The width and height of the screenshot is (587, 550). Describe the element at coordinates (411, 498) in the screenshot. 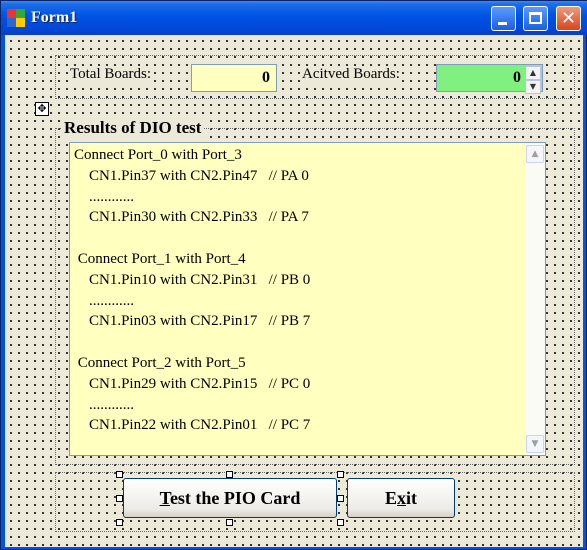

I see `exit-label-rest: it` at that location.